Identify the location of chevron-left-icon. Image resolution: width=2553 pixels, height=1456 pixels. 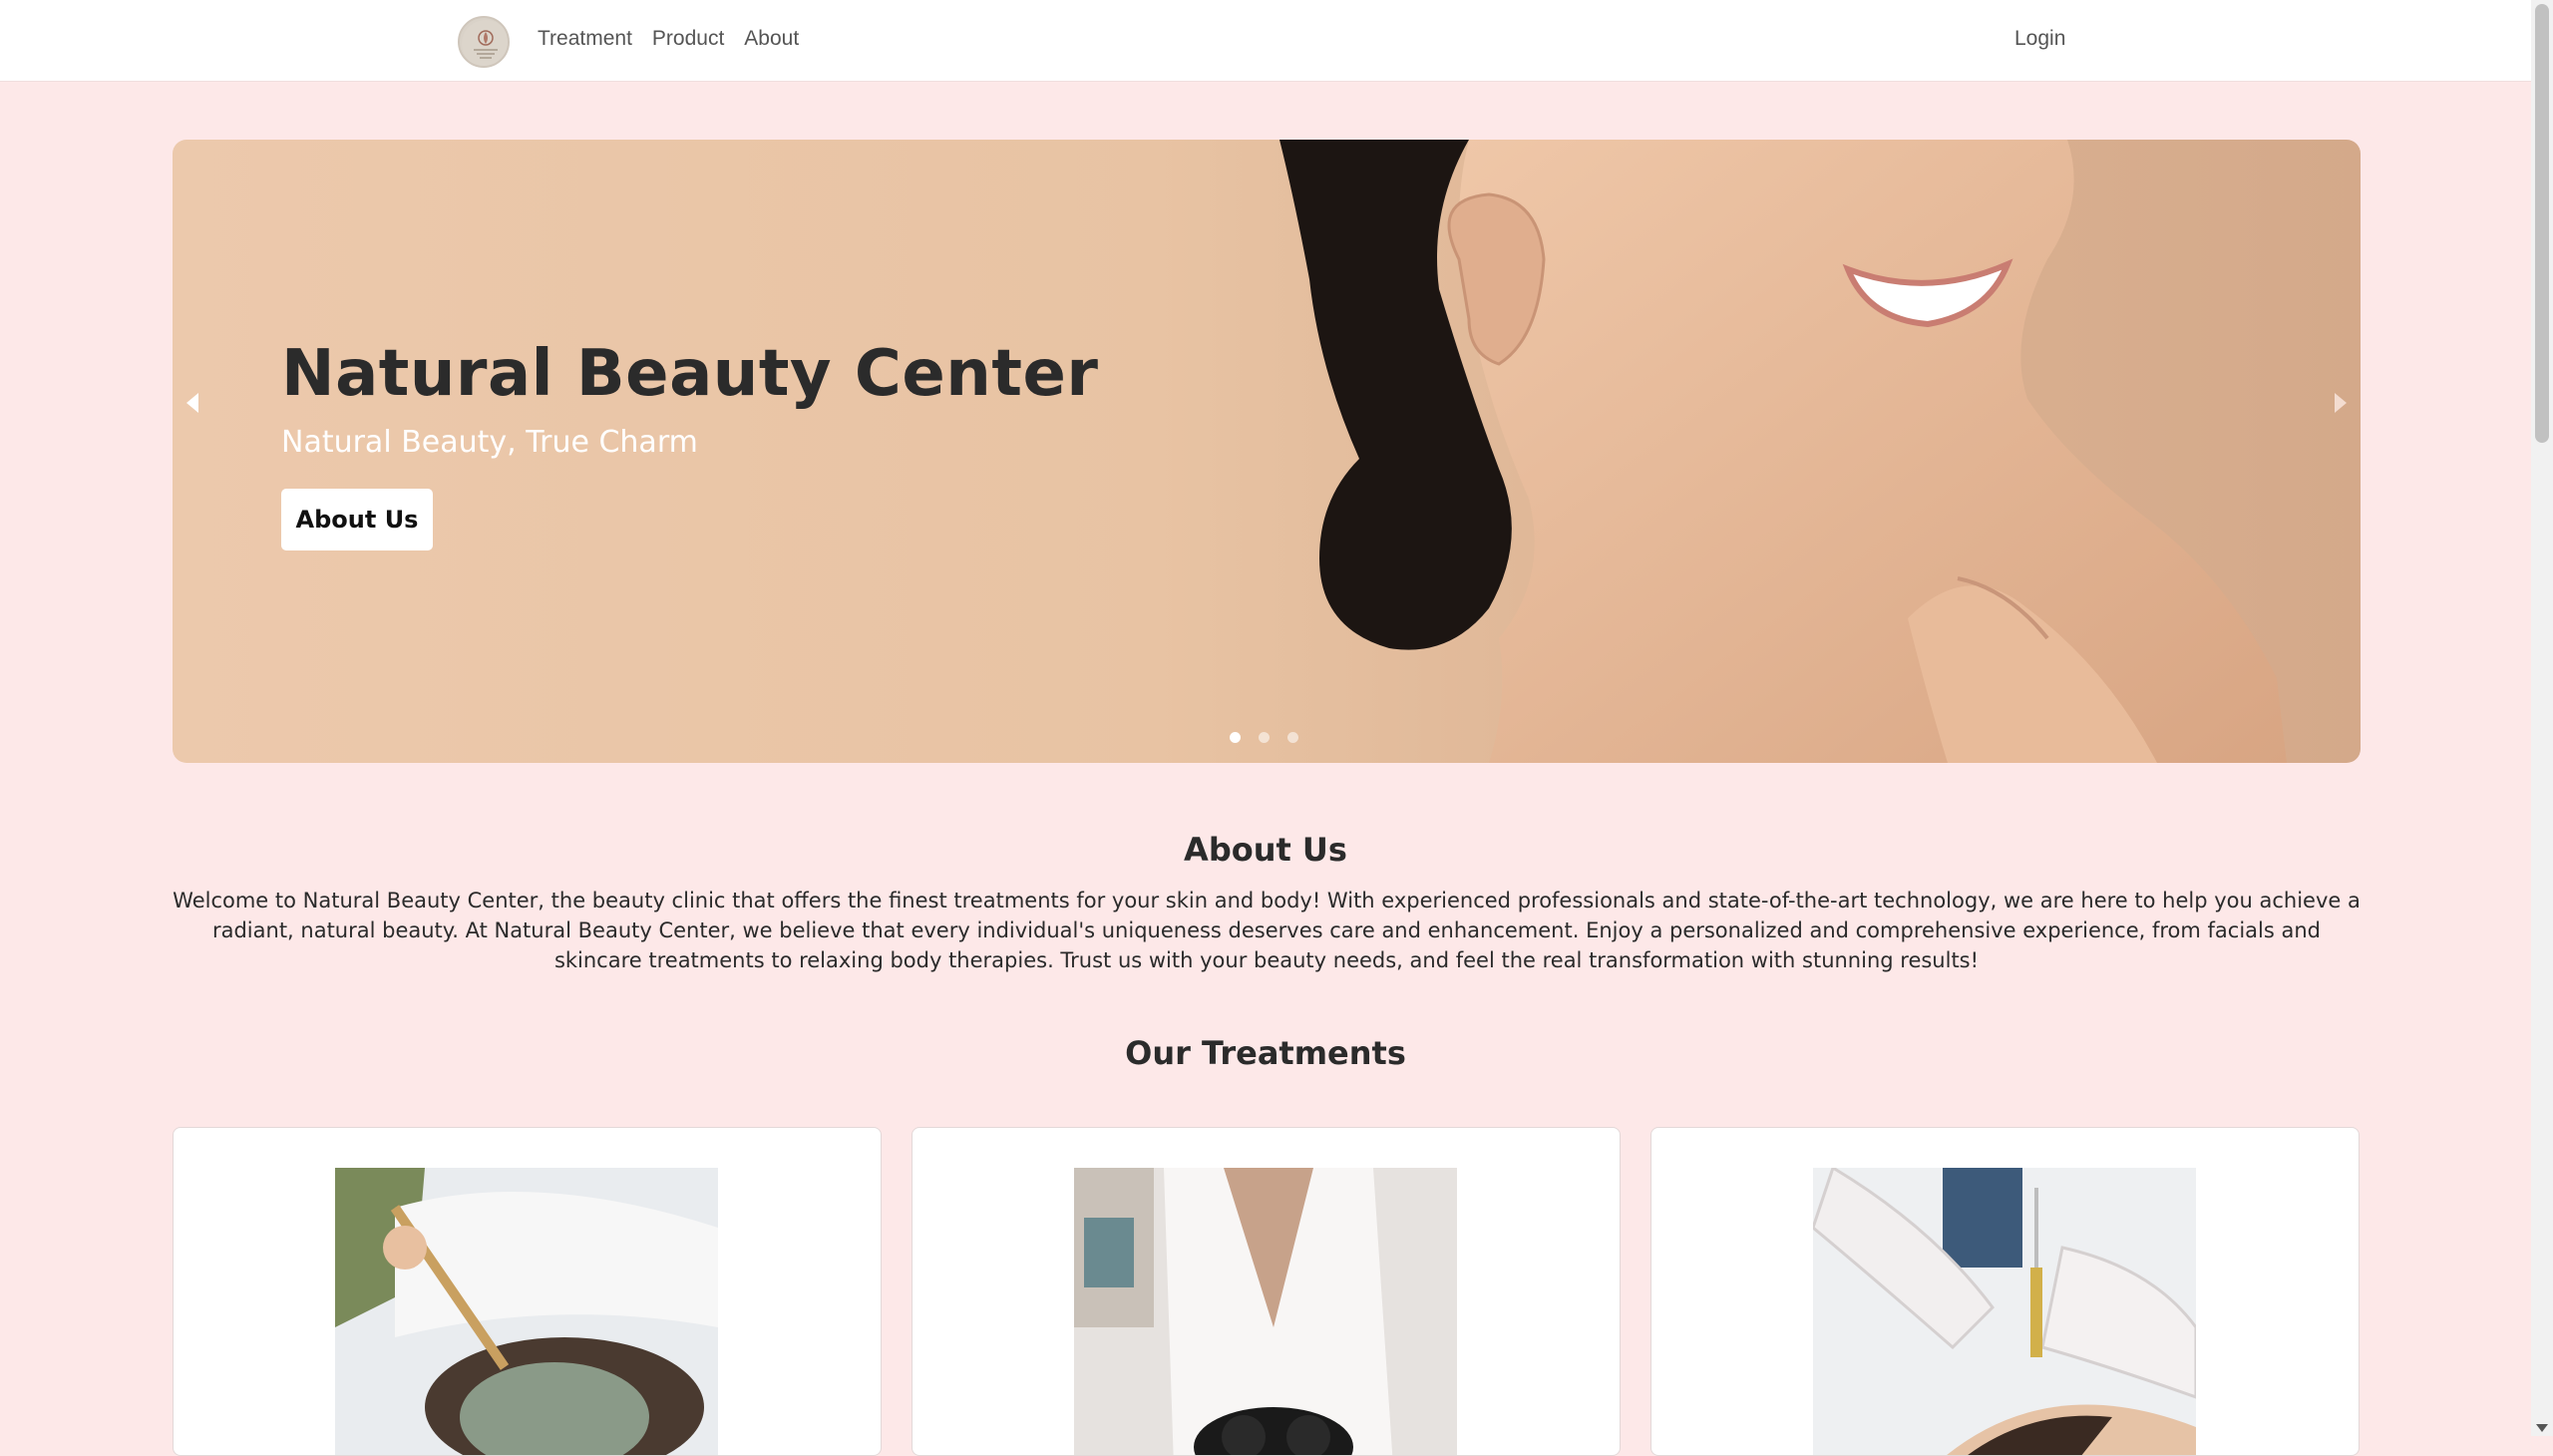
(194, 402).